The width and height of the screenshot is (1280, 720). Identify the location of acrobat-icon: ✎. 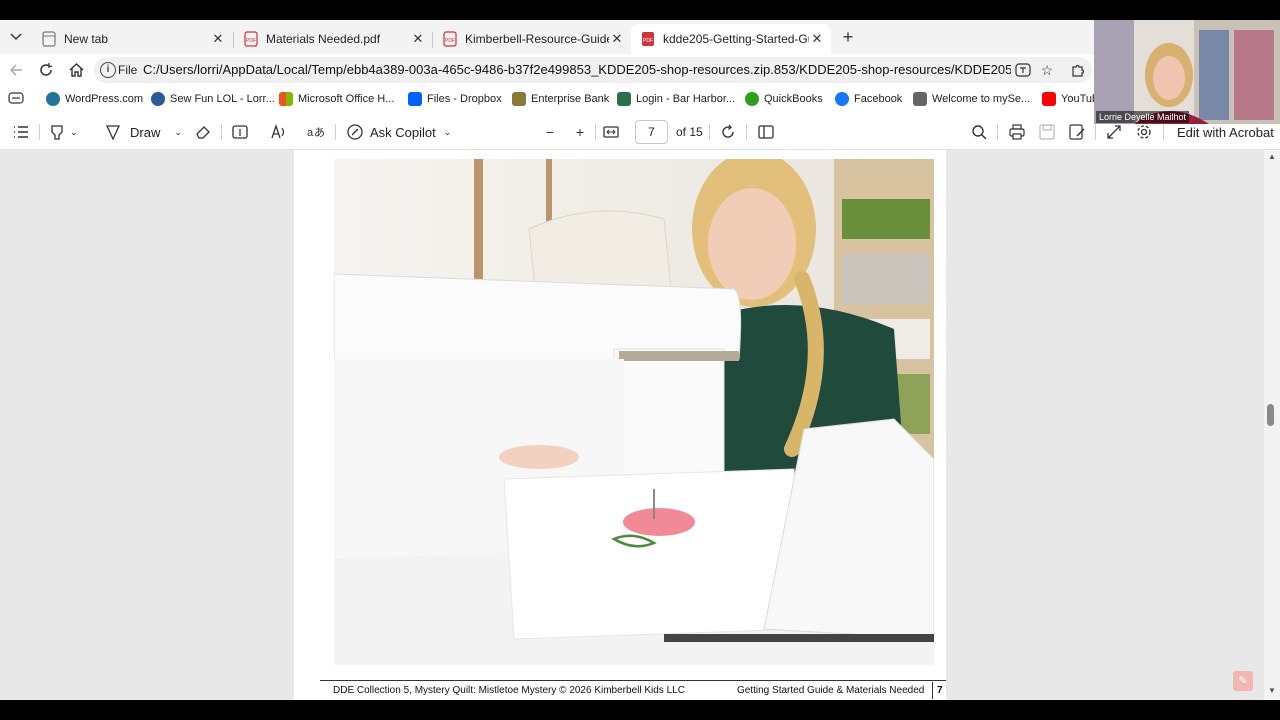
(1243, 681).